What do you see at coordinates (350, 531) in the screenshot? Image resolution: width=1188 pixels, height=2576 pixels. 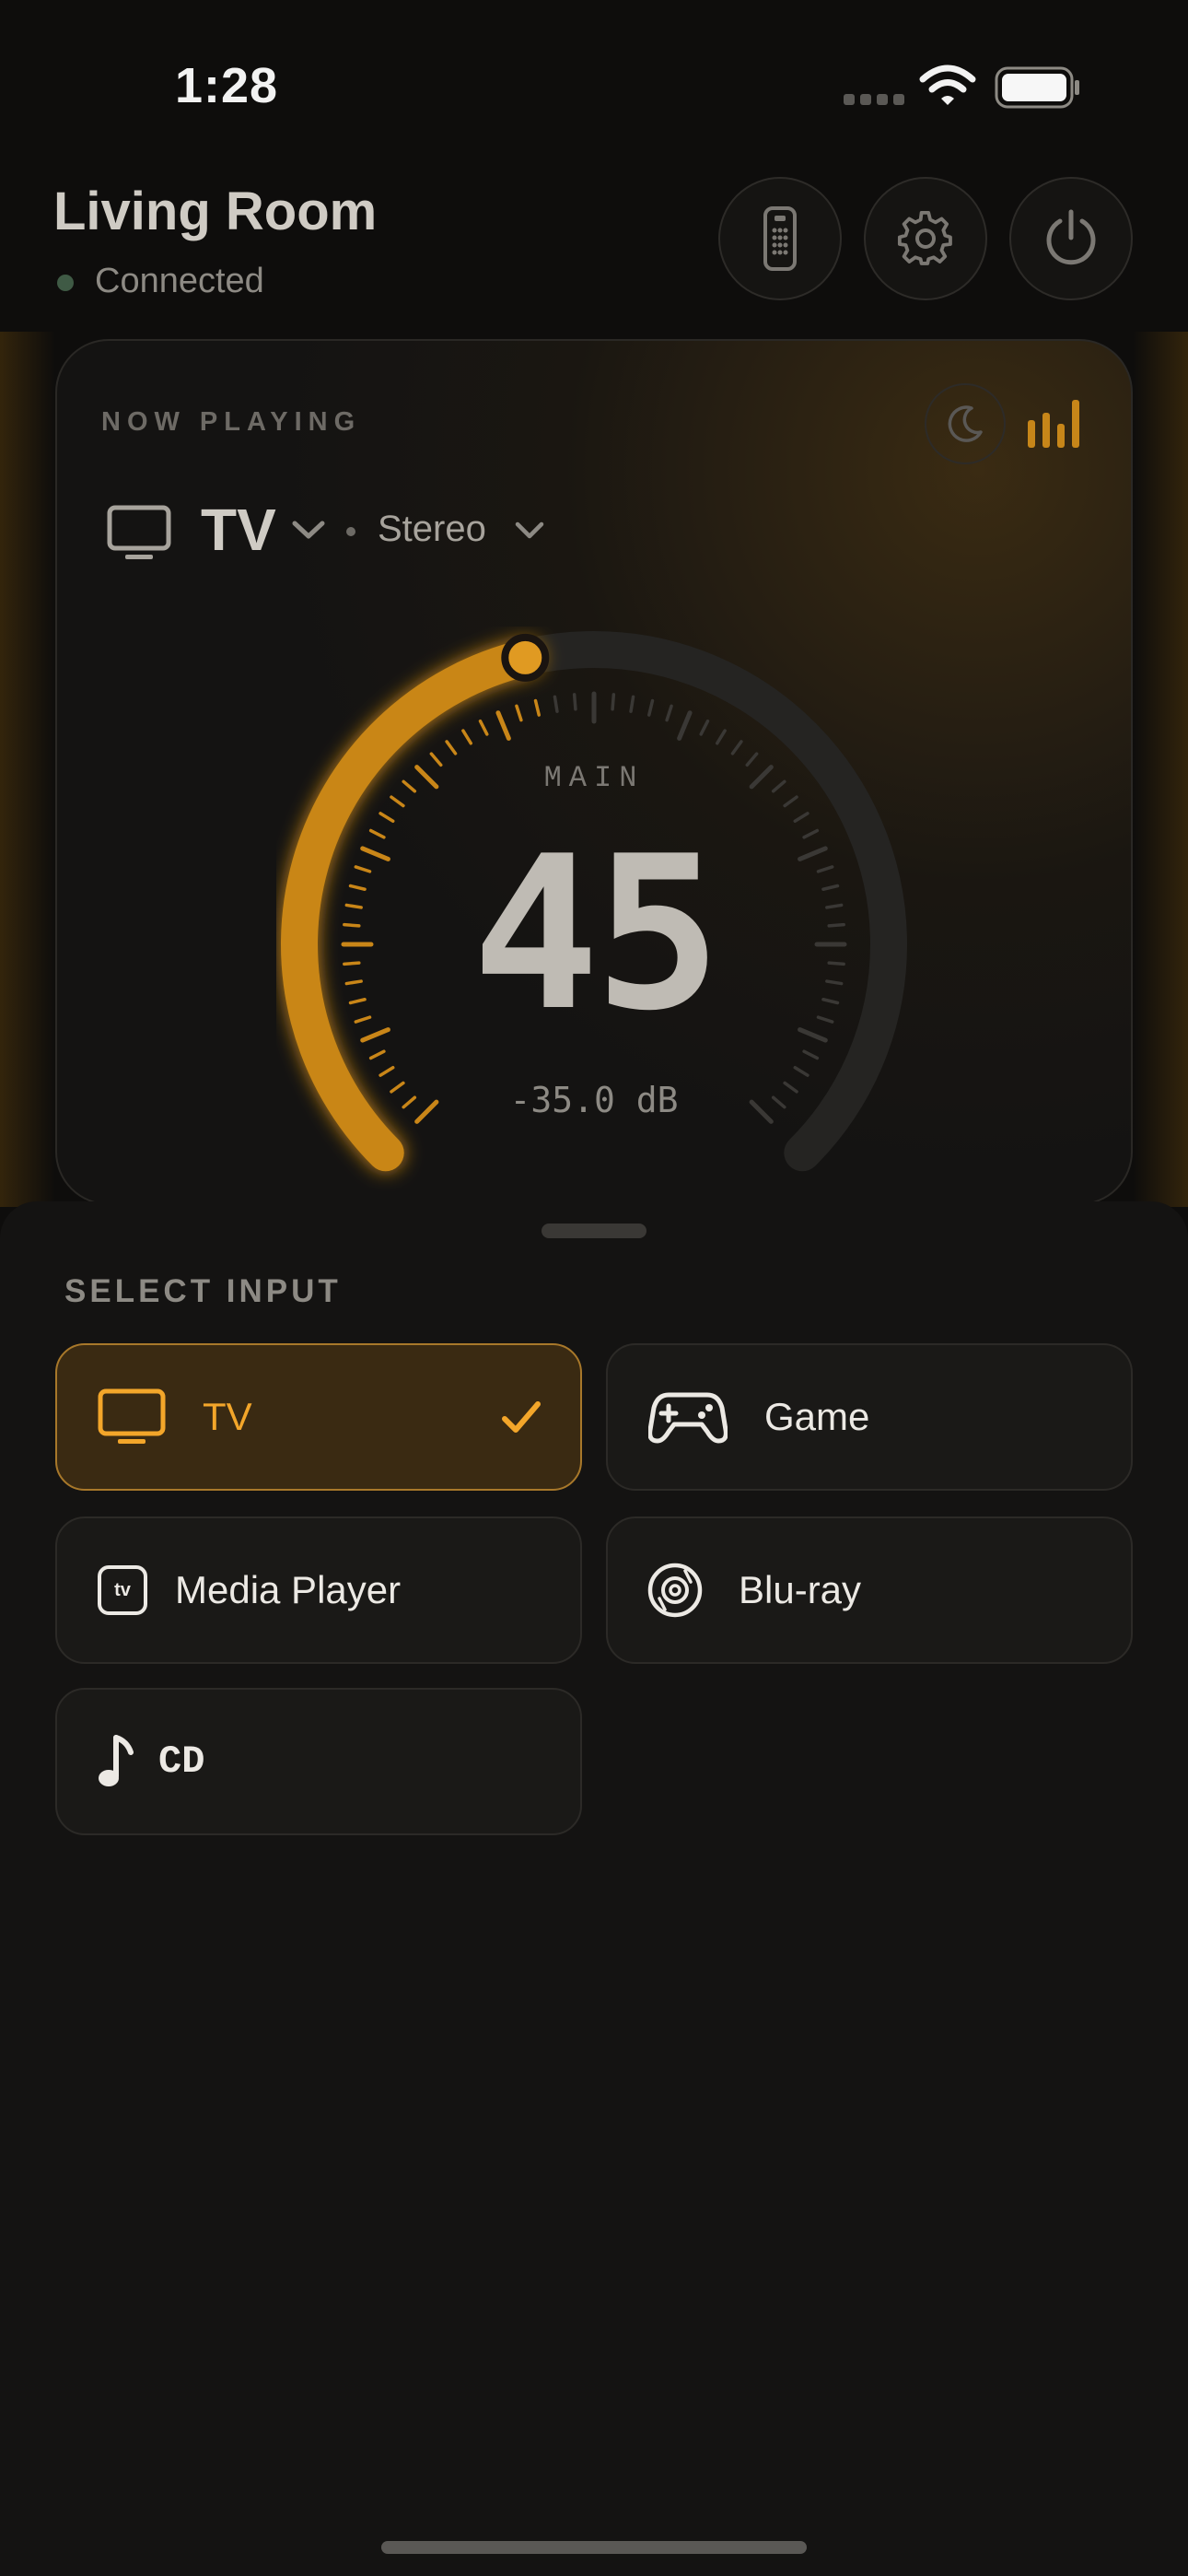 I see `separator-dot` at bounding box center [350, 531].